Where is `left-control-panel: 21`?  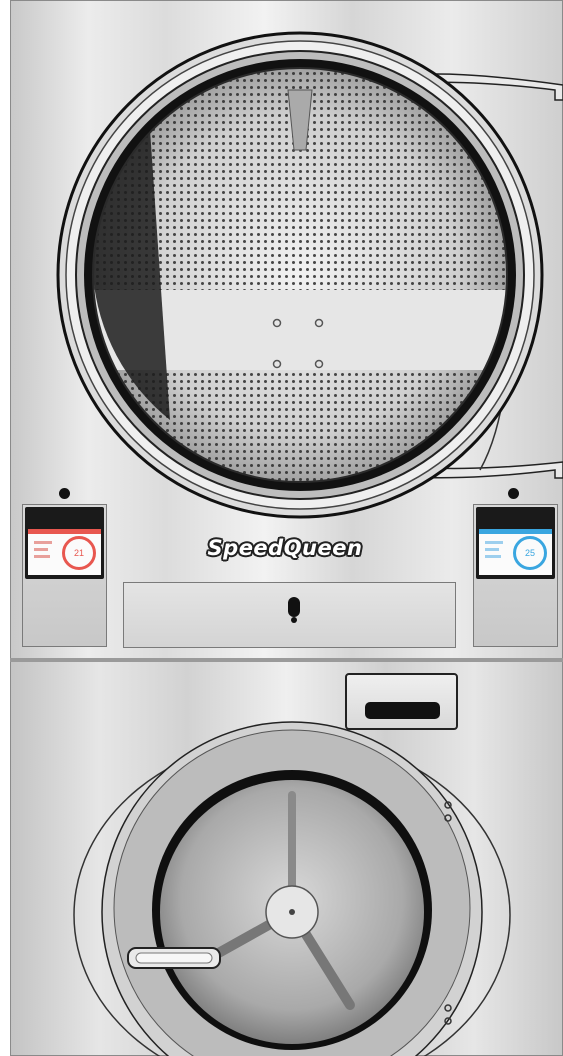 left-control-panel: 21 is located at coordinates (64, 575).